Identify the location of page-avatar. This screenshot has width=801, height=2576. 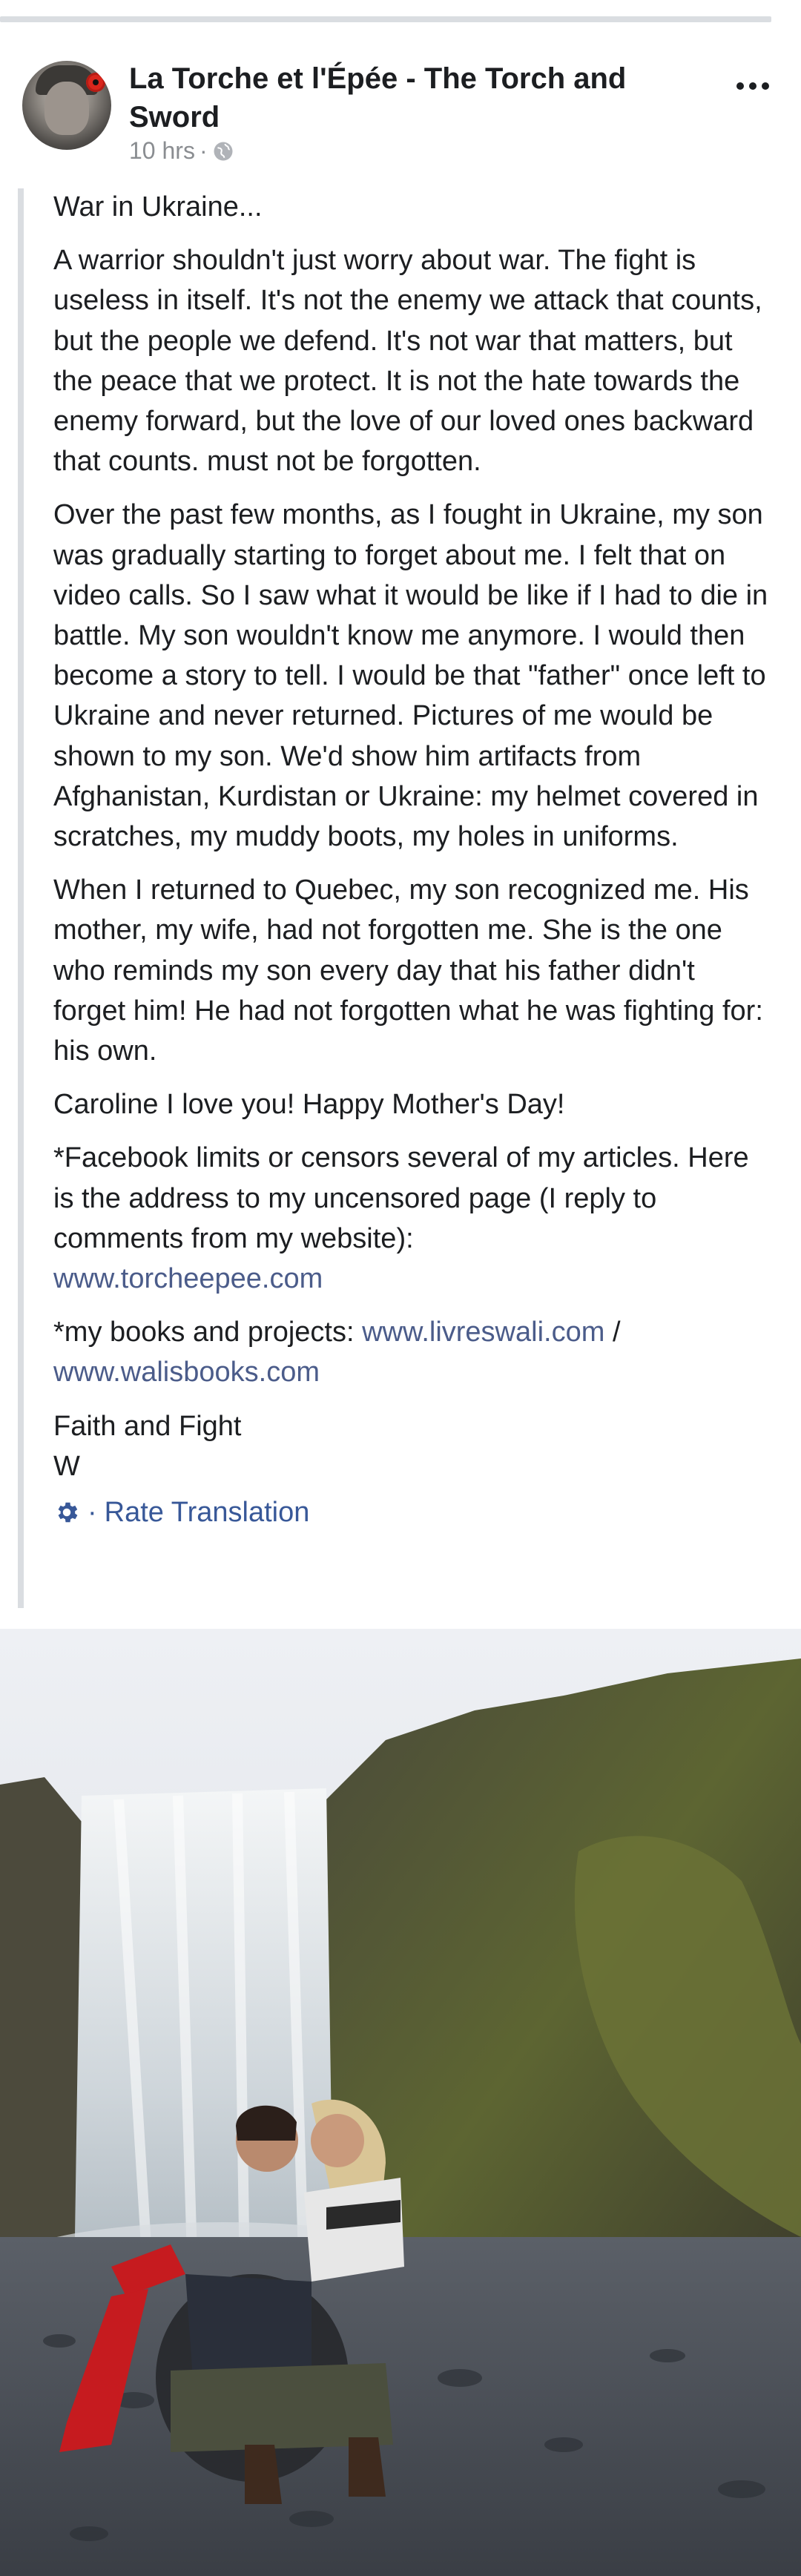
(66, 105).